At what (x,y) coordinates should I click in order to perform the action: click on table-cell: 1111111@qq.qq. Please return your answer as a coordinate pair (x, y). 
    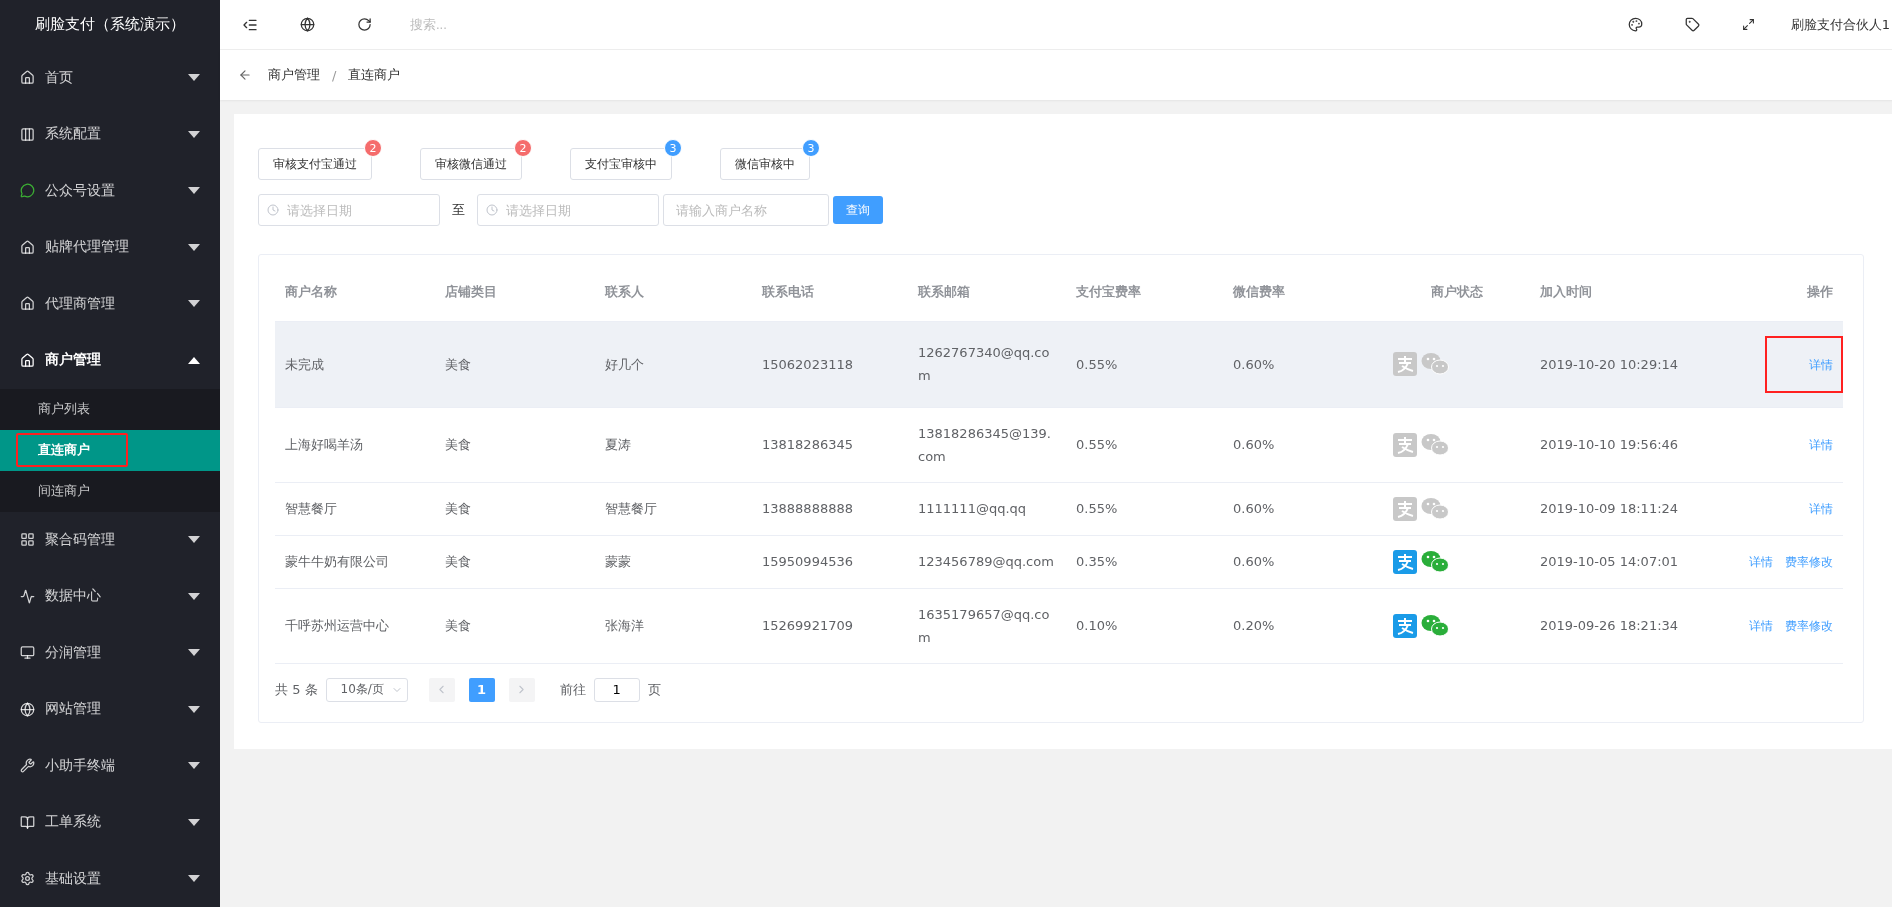
    Looking at the image, I should click on (972, 508).